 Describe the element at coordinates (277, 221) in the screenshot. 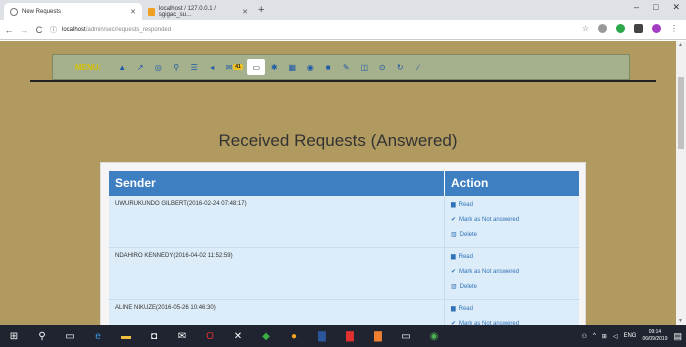

I see `sender-cell: UWURUKUNDO GILBERT(2016-02-24 07:48:17)` at that location.